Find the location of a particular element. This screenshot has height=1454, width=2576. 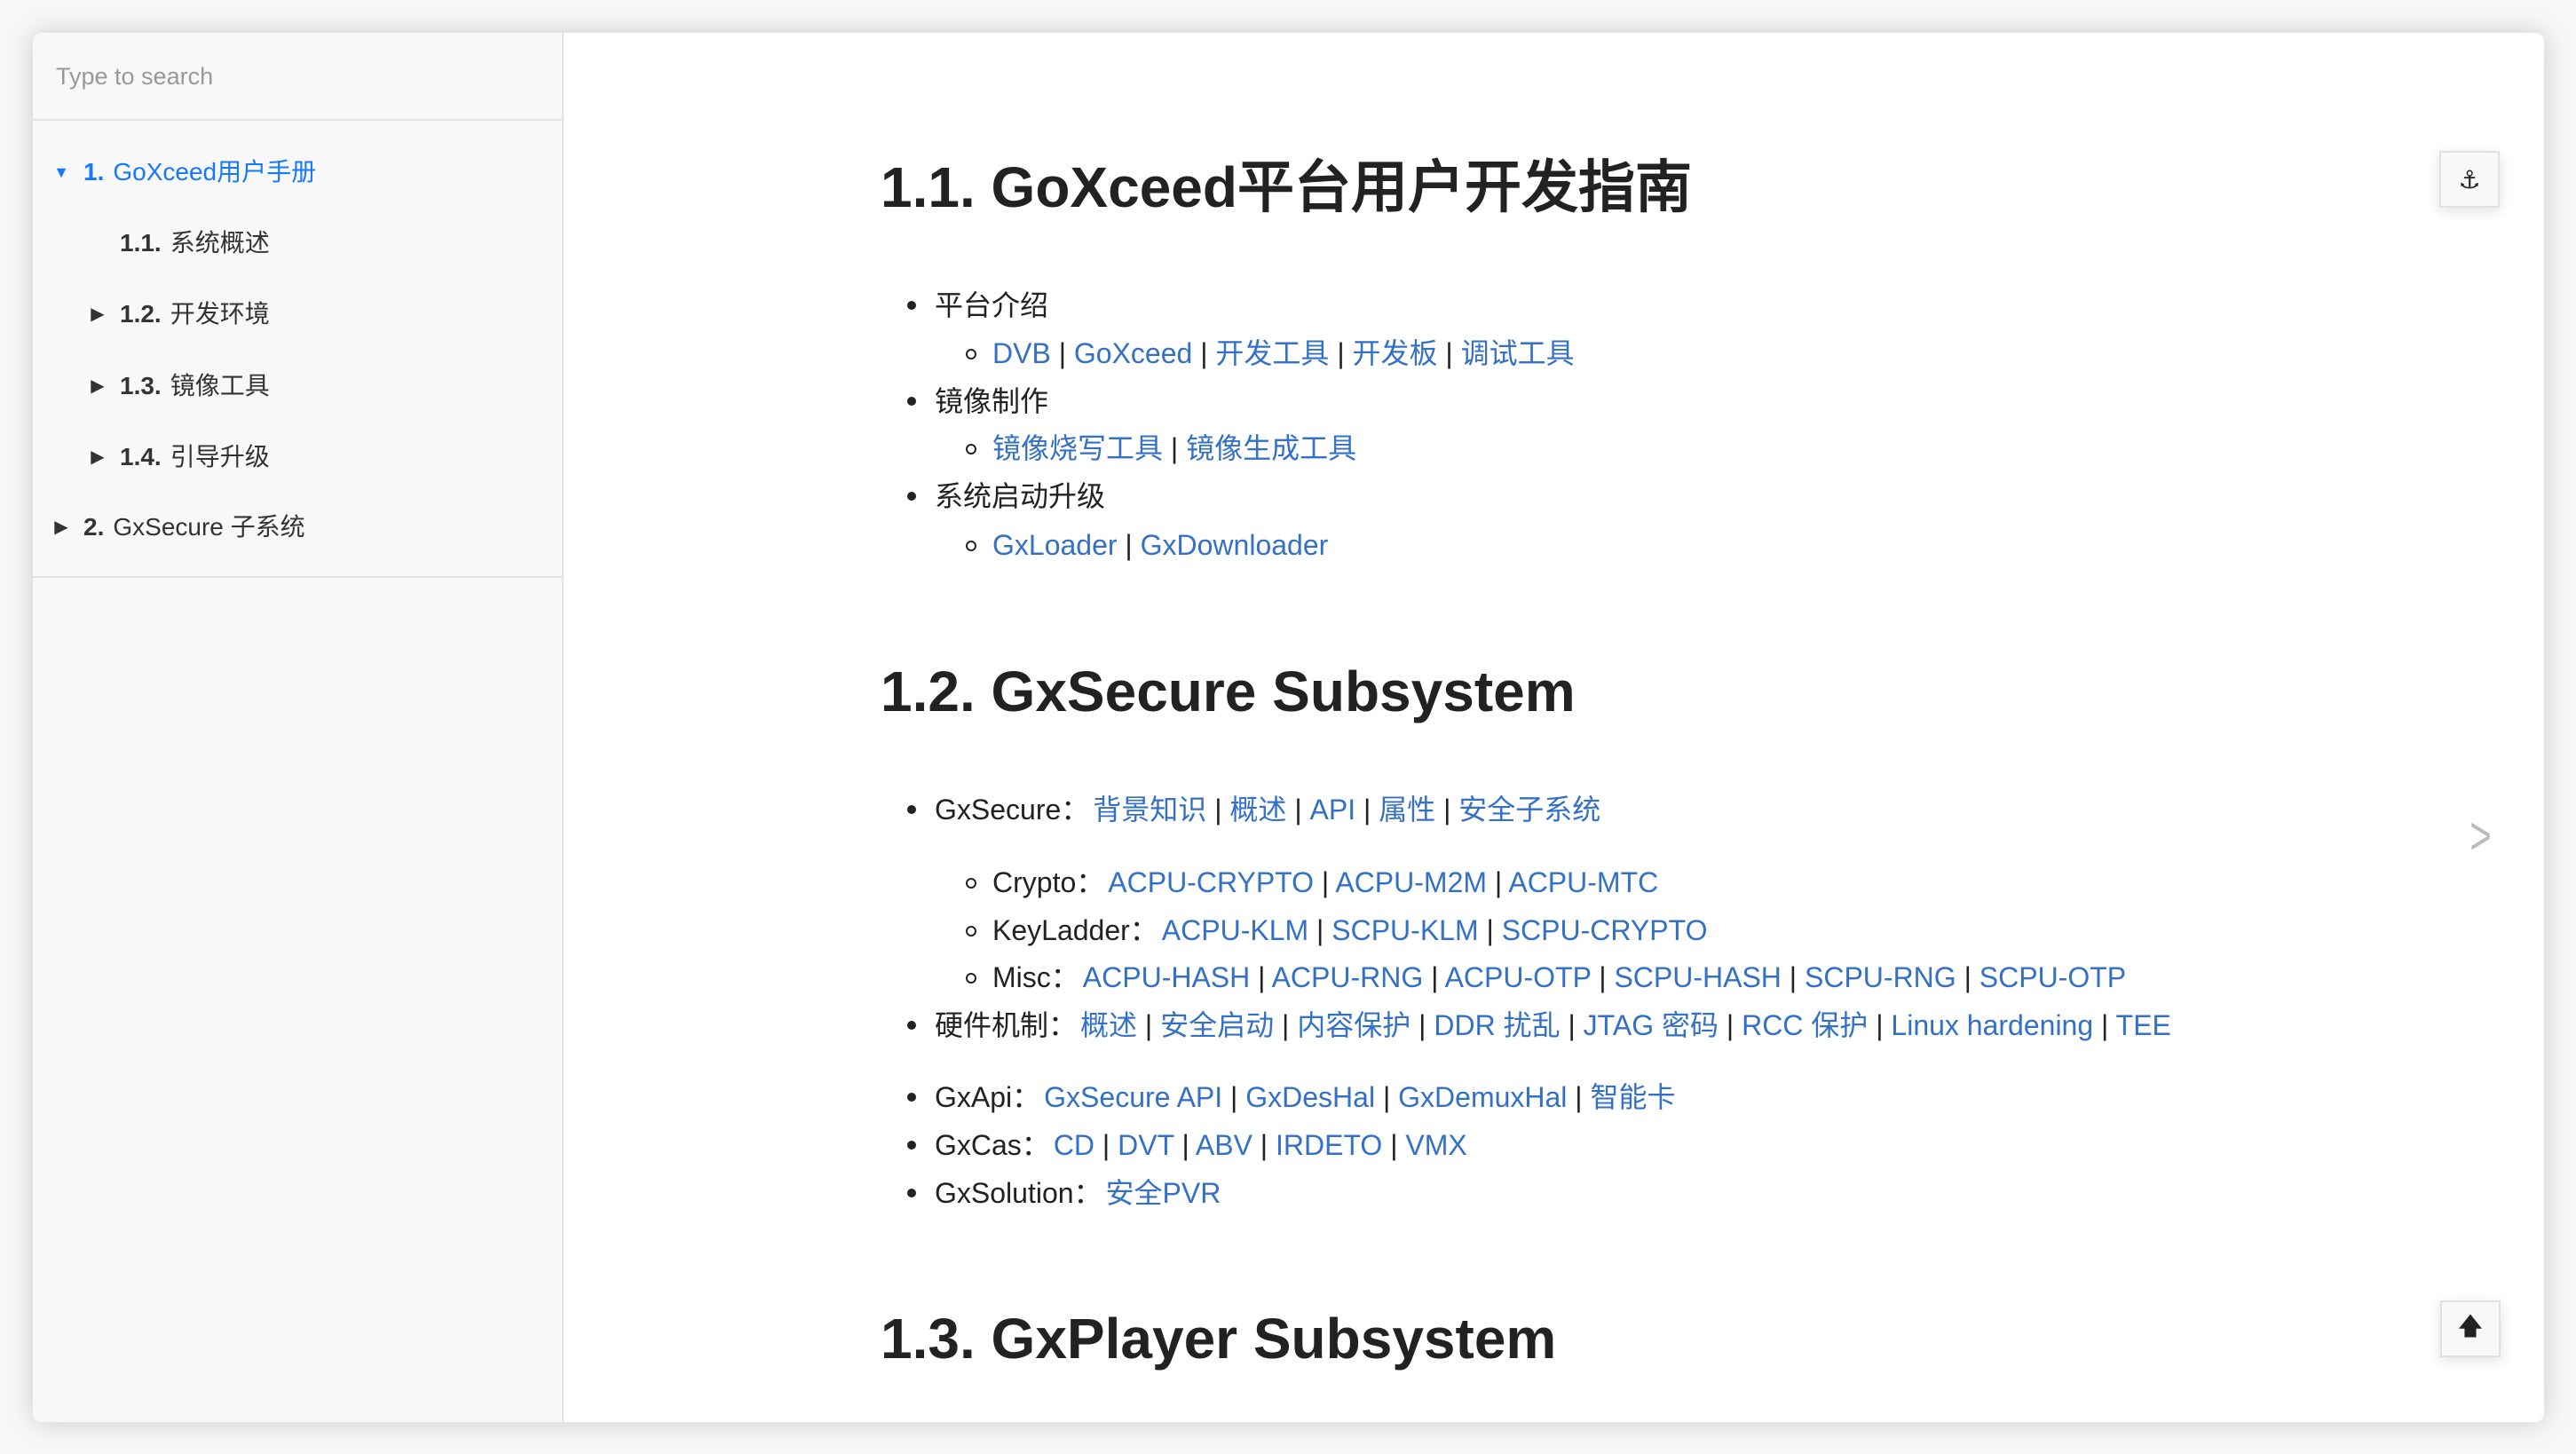

doc-link: GxDesHal is located at coordinates (1310, 1097).